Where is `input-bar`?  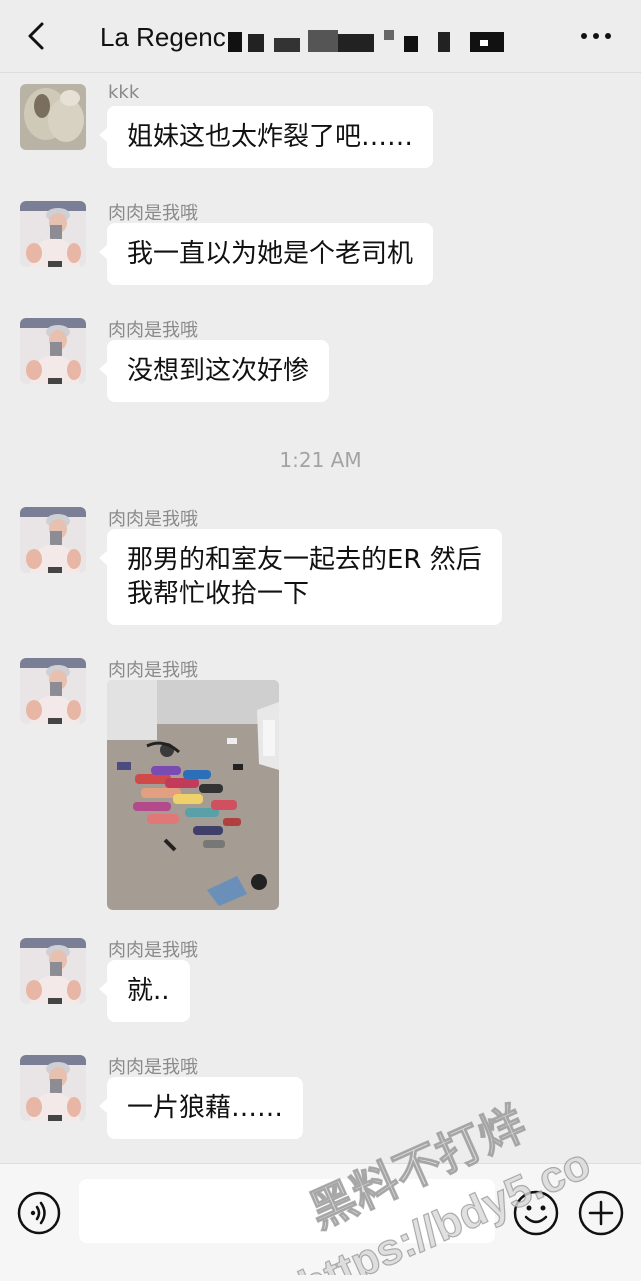 input-bar is located at coordinates (320, 1222).